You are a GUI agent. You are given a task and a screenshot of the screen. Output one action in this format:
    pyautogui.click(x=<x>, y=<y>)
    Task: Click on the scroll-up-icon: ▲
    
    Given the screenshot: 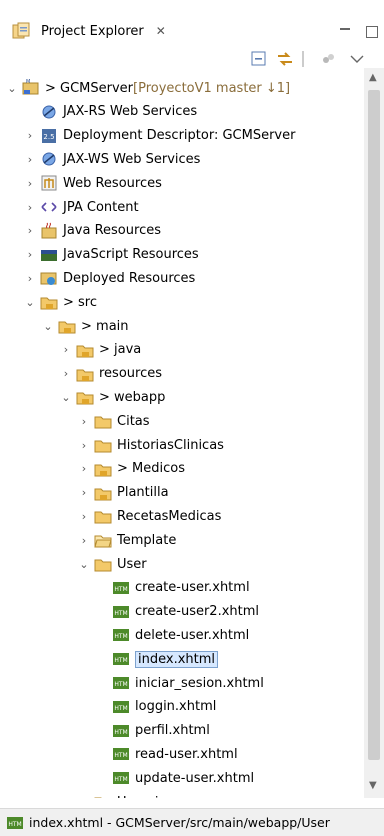 What is the action you would take?
    pyautogui.click(x=373, y=77)
    